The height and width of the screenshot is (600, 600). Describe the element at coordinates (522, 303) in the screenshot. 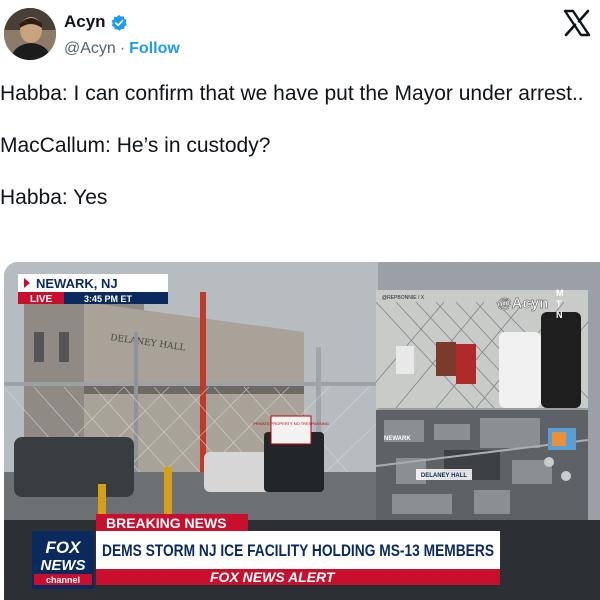

I see `watermark: @Acyn` at that location.